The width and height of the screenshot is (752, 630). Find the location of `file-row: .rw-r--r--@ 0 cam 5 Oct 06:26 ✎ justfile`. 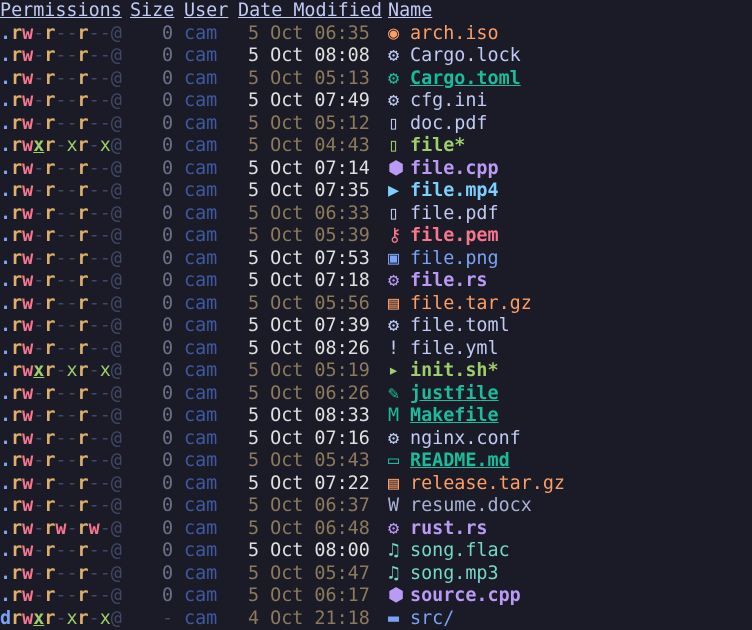

file-row: .rw-r--r--@ 0 cam 5 Oct 06:26 ✎ justfile is located at coordinates (376, 394).